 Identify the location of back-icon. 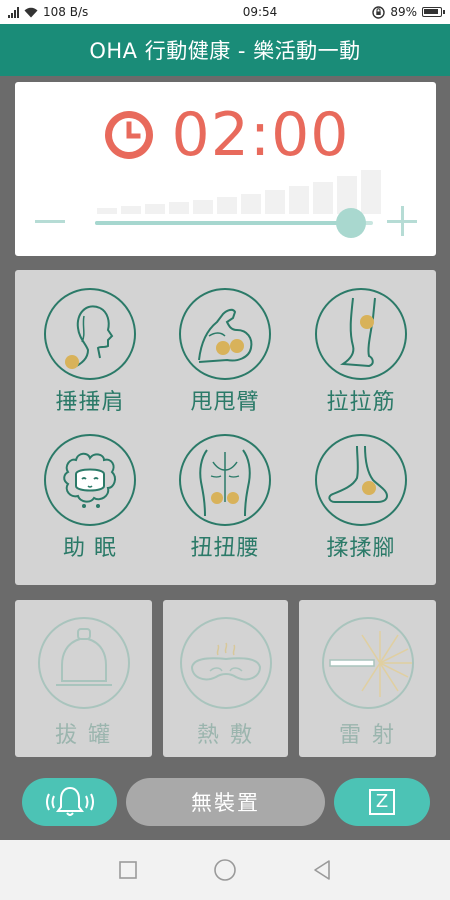
(225, 480).